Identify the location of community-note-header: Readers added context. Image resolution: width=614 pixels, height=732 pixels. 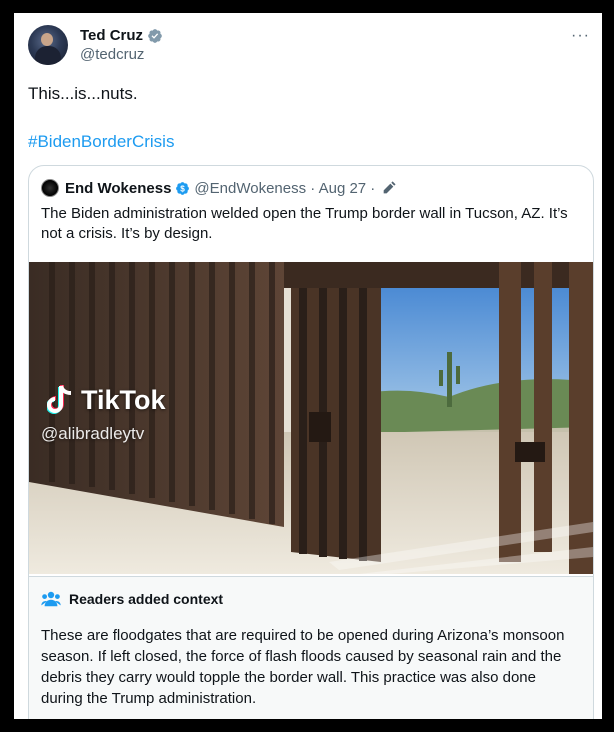
(132, 599).